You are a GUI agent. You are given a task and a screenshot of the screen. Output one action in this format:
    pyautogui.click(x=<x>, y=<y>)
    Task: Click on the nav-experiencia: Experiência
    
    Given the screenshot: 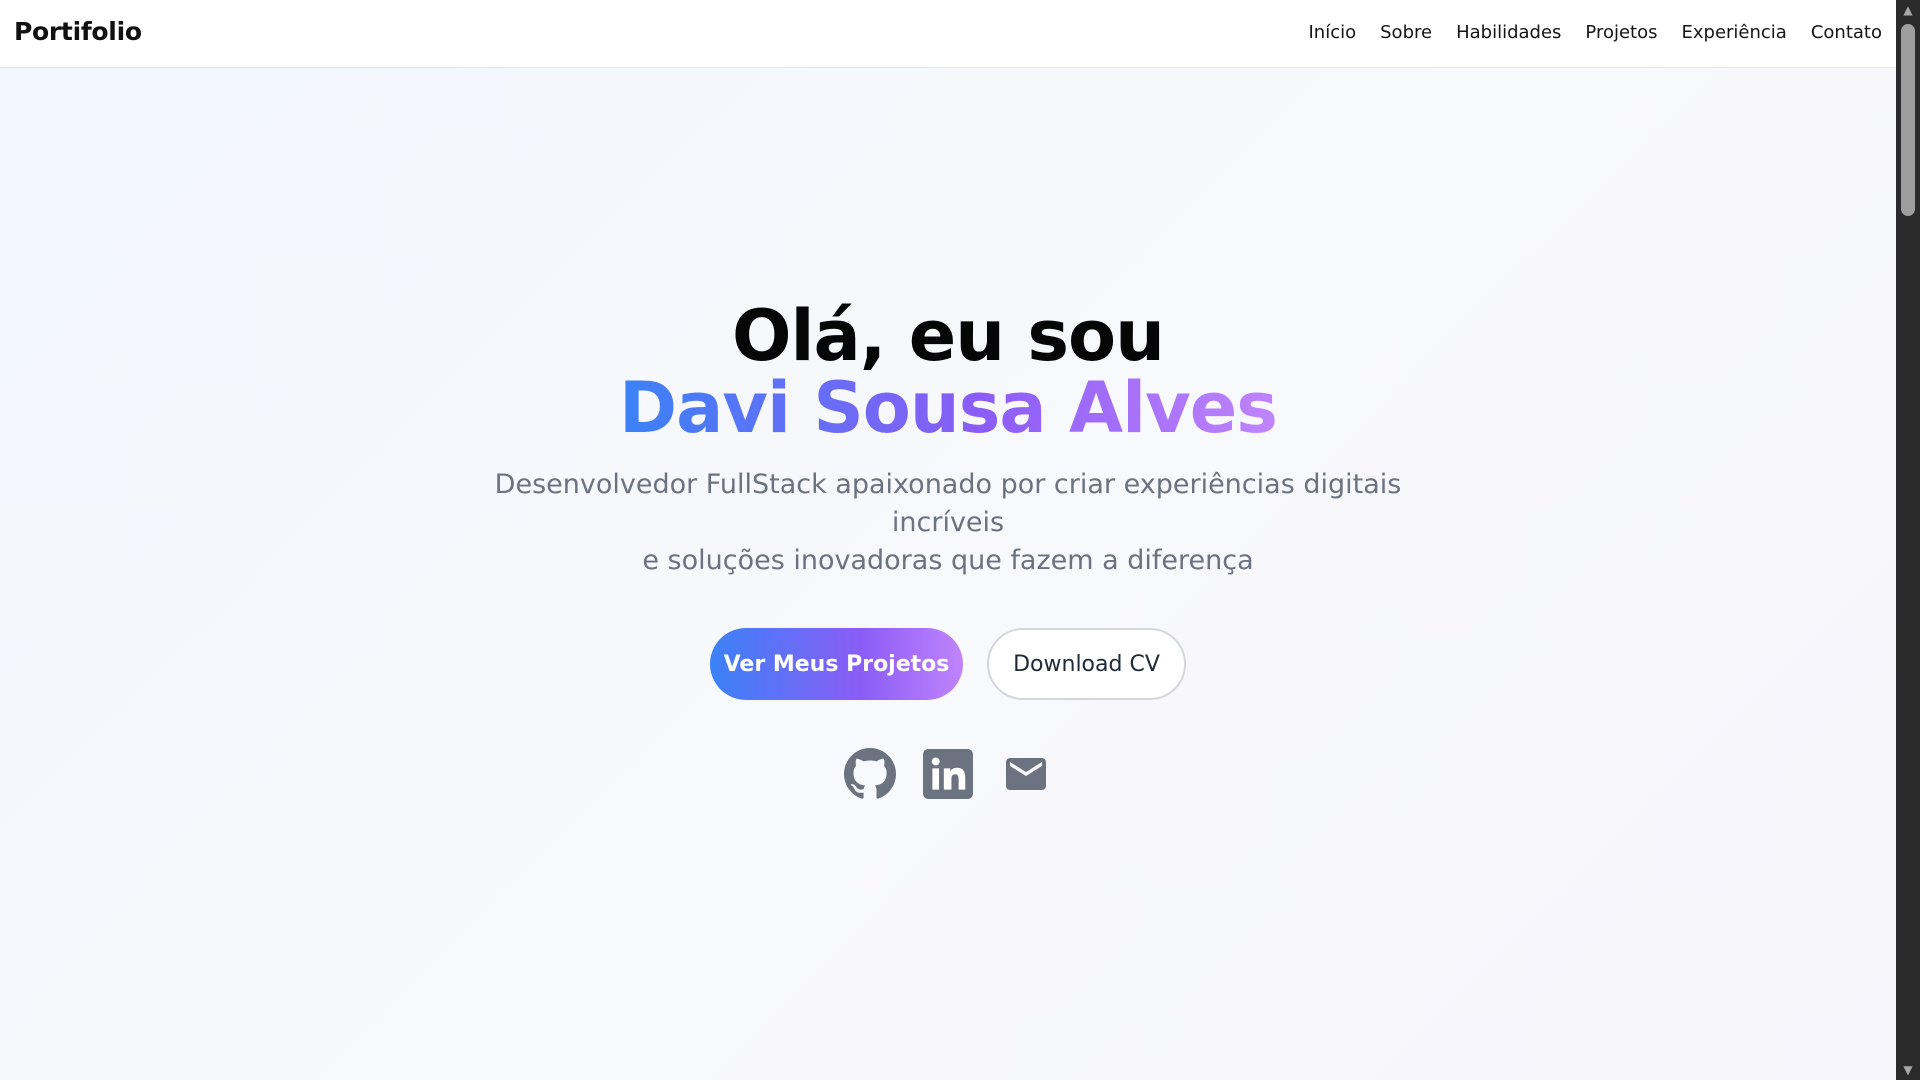 What is the action you would take?
    pyautogui.click(x=1734, y=32)
    